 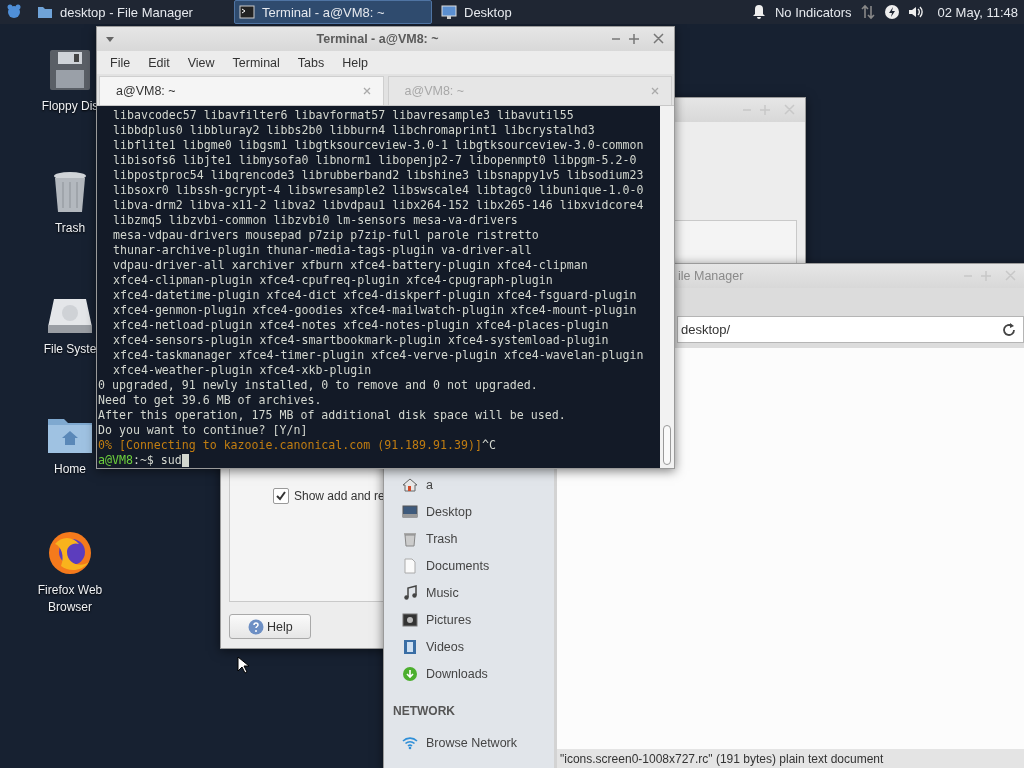 I want to click on terminal-line: libavcodec57 libavfilter6 libavformat57 libavresample3 libavutil55, so click(x=343, y=115).